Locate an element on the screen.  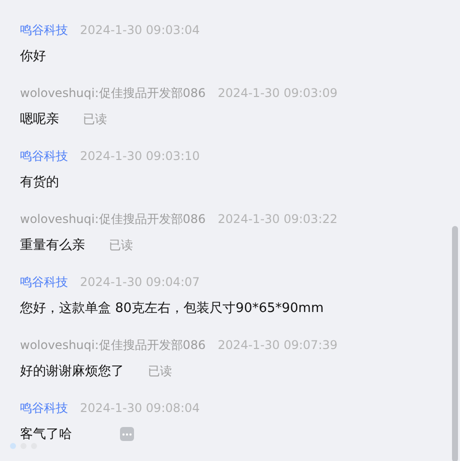
message-time: 2024-1-30 09:03:04 is located at coordinates (140, 30).